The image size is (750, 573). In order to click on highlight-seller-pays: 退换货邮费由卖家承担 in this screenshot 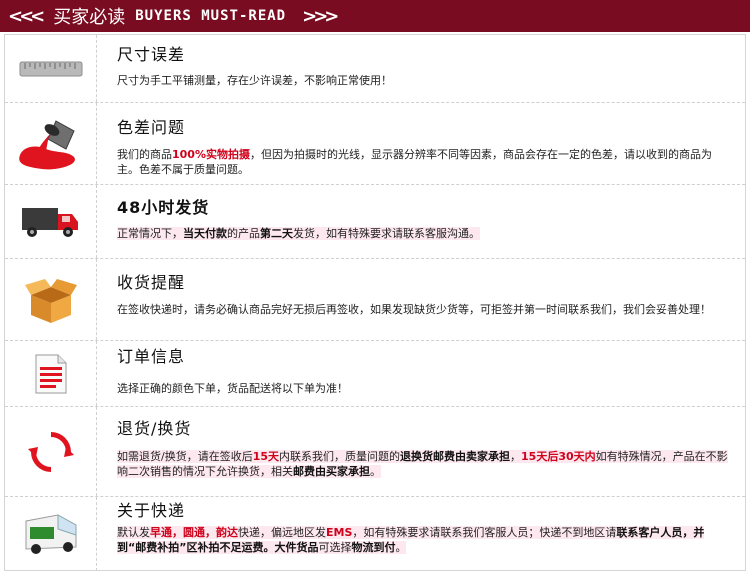, I will do `click(455, 456)`.